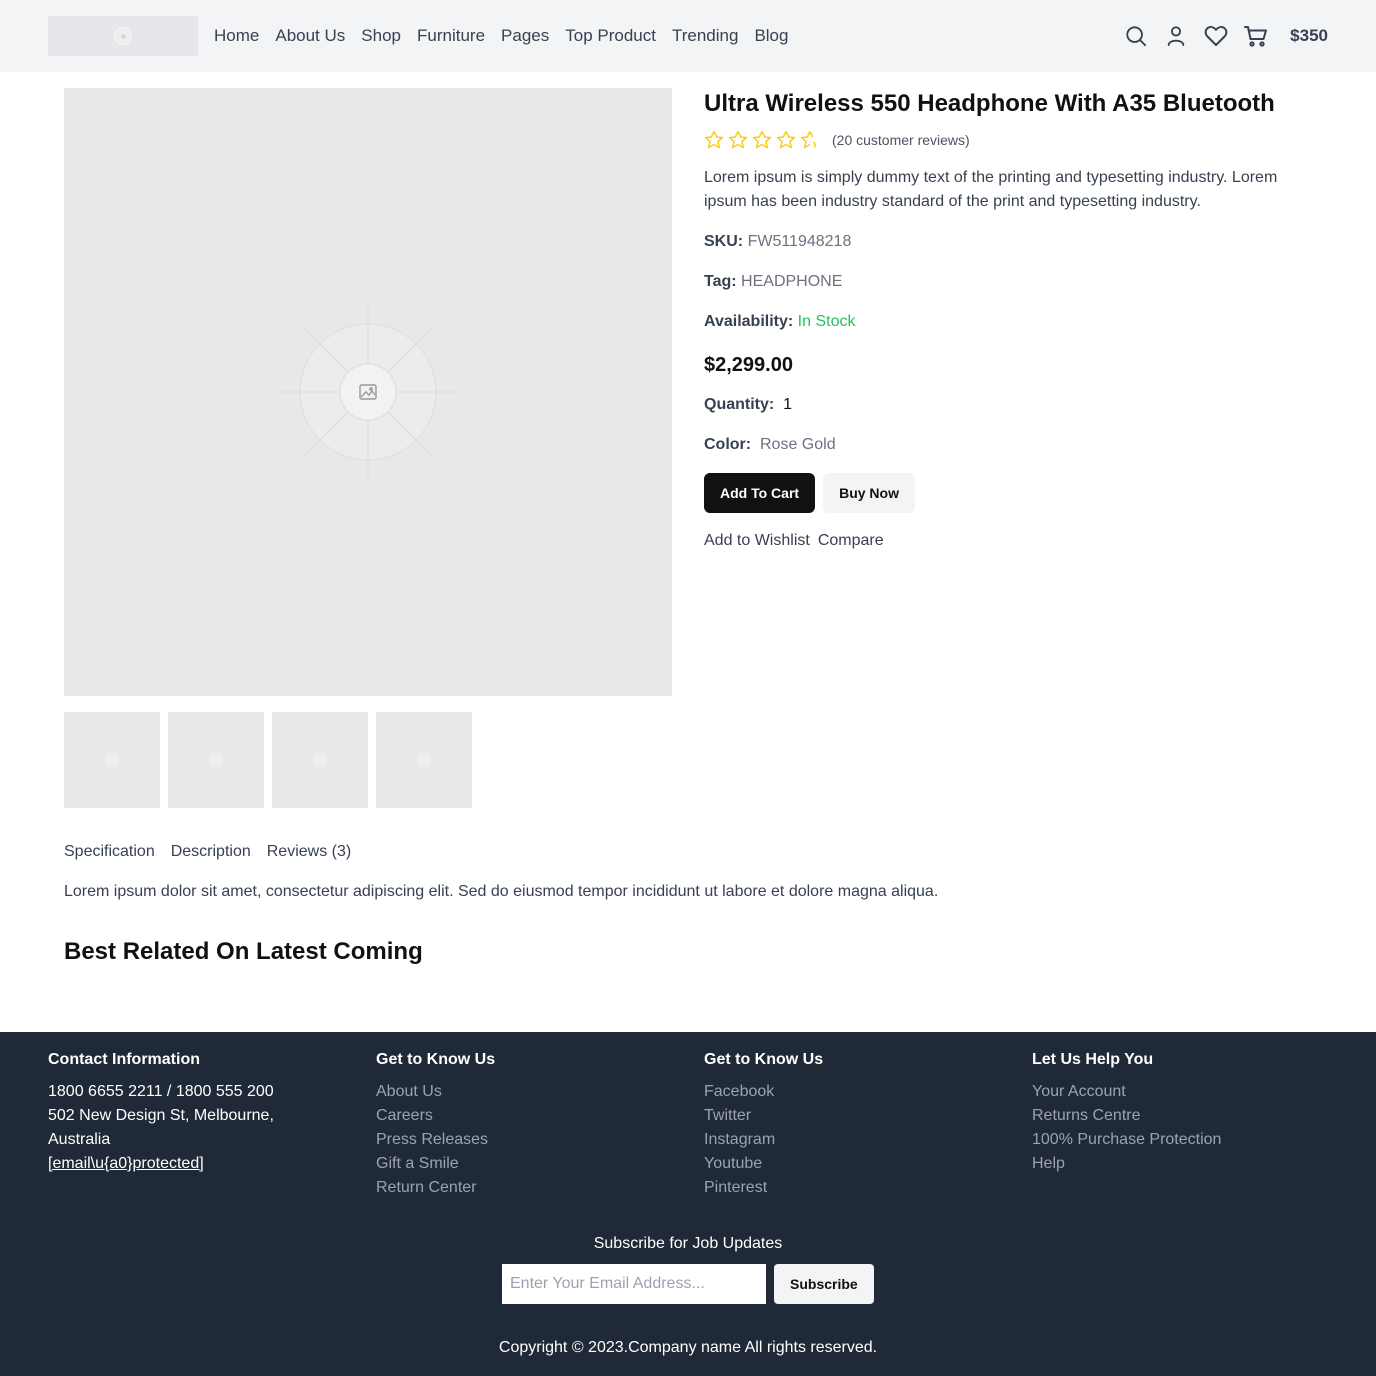 The height and width of the screenshot is (1376, 1376). I want to click on nav-trending: Trending, so click(705, 36).